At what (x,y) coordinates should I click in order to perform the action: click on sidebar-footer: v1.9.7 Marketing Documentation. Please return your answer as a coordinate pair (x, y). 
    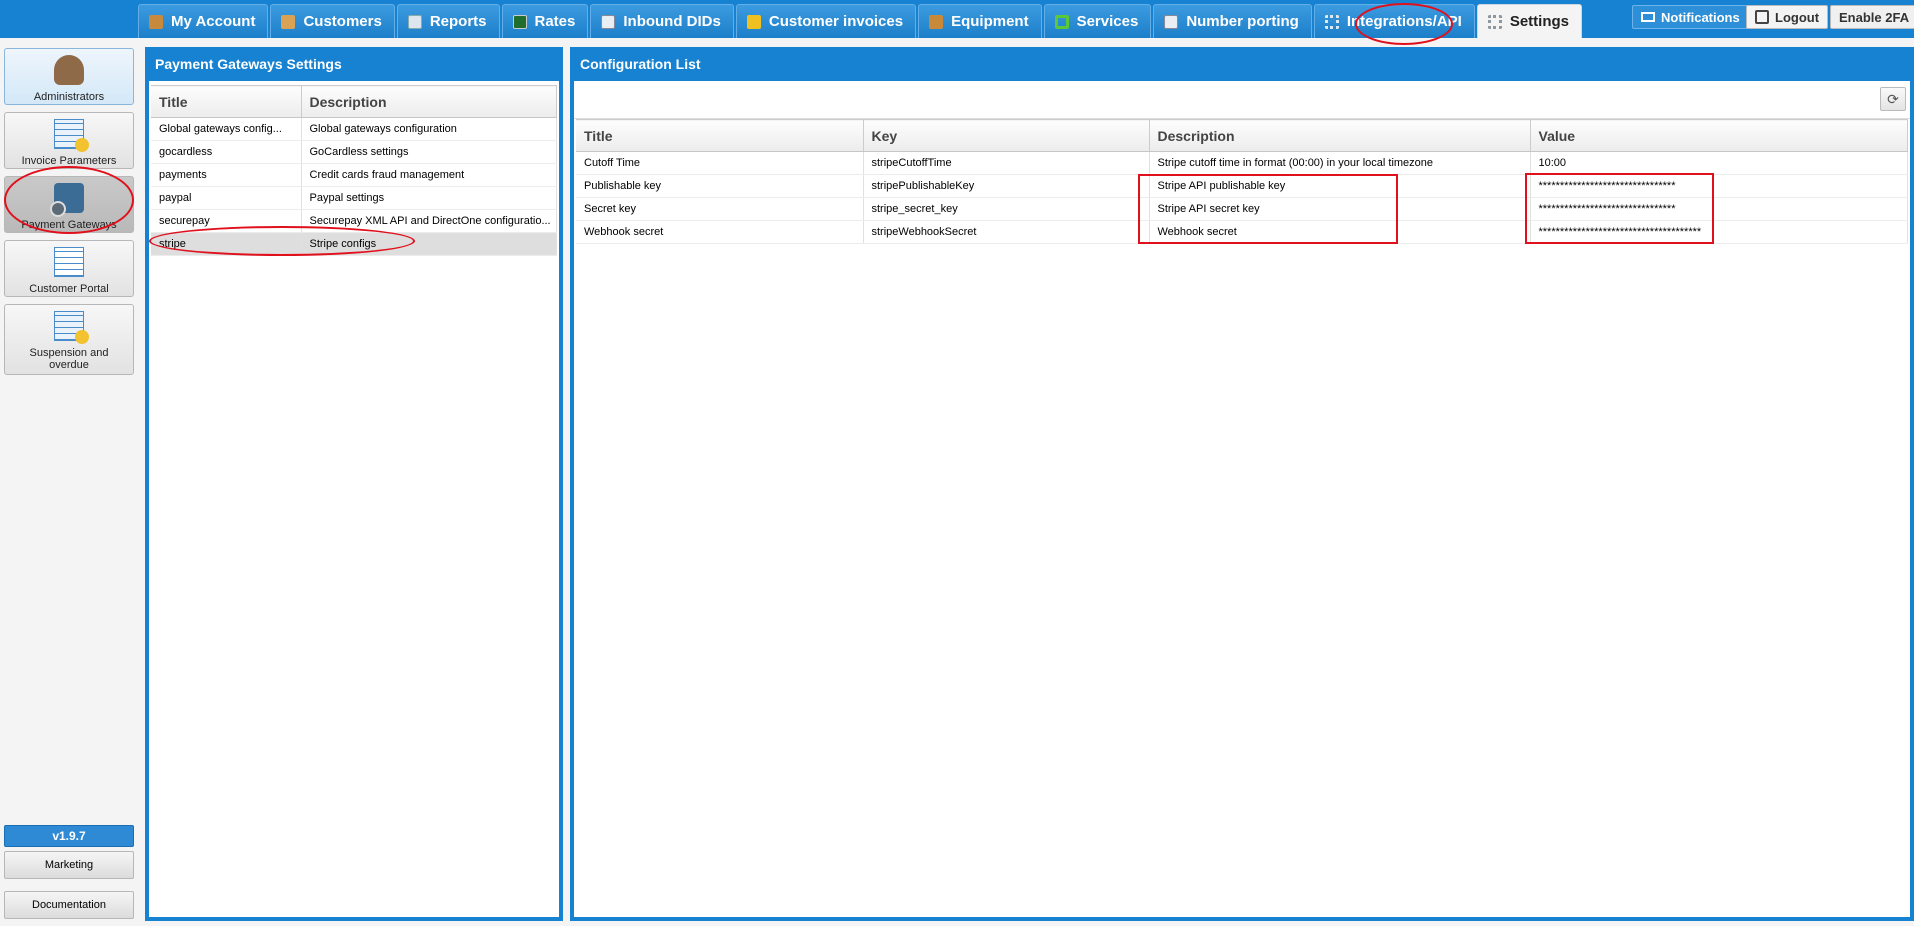
    Looking at the image, I should click on (69, 872).